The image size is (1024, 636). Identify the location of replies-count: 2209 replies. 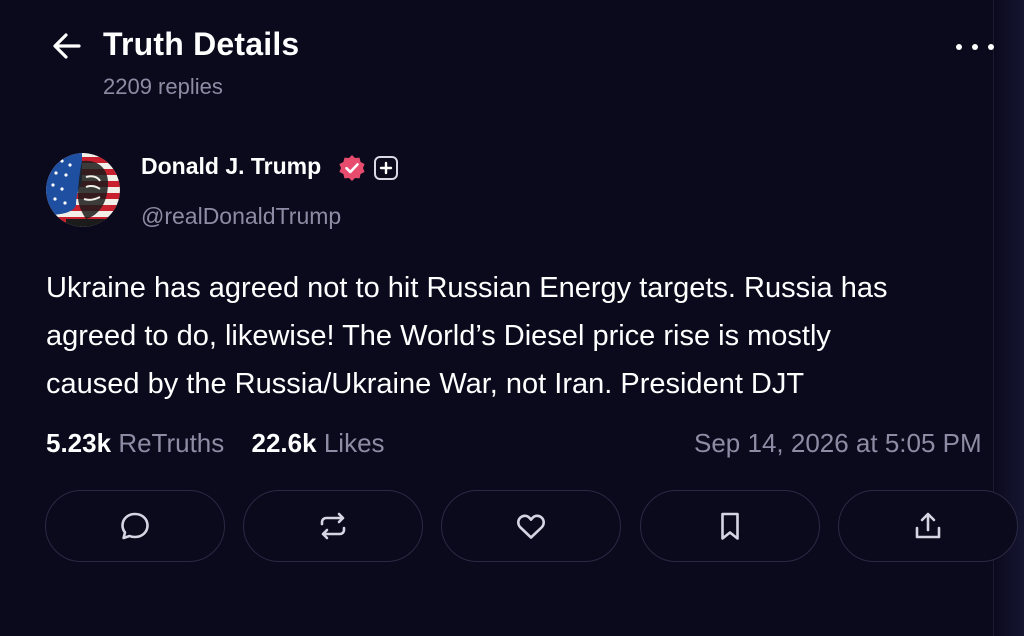
(163, 87).